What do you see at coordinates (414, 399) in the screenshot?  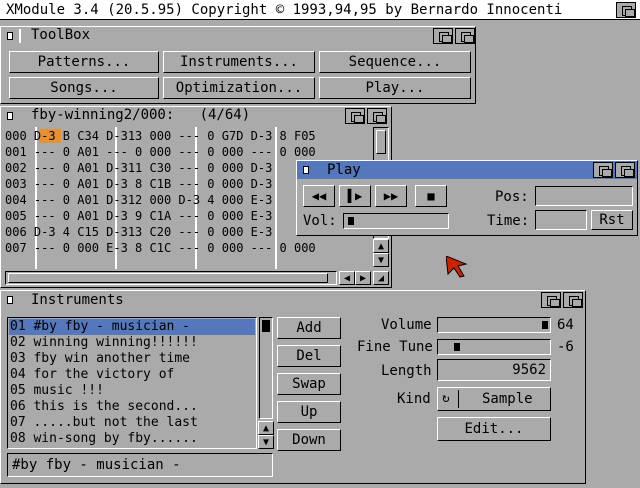 I see `kind-label: Kind` at bounding box center [414, 399].